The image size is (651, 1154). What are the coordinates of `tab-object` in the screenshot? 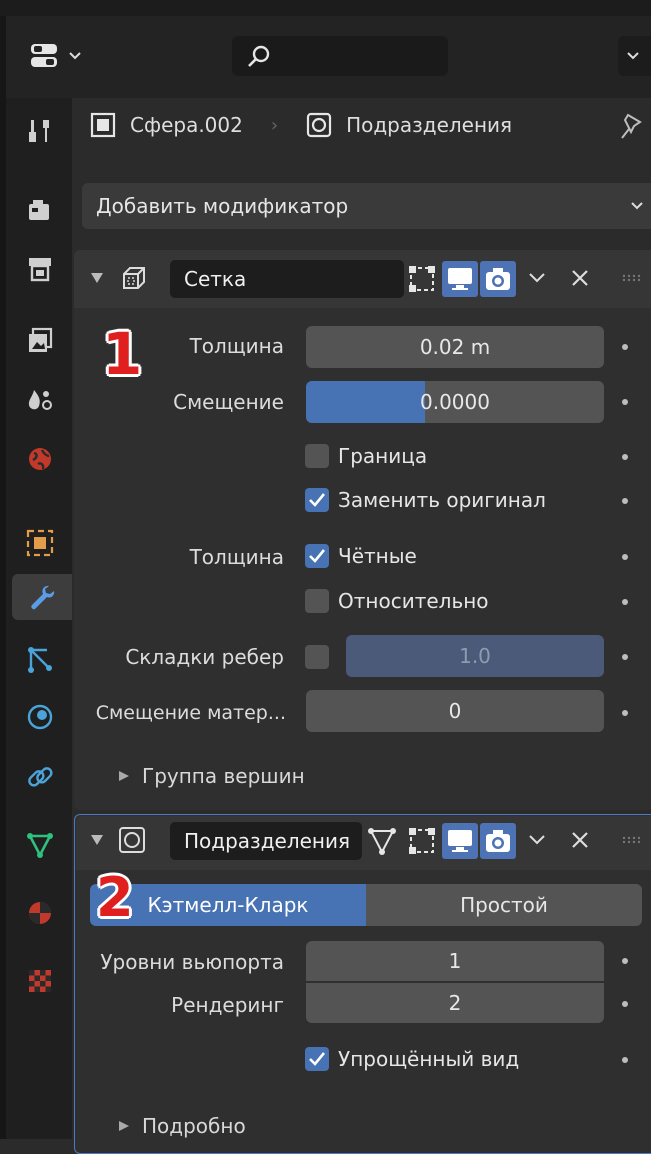 It's located at (40, 543).